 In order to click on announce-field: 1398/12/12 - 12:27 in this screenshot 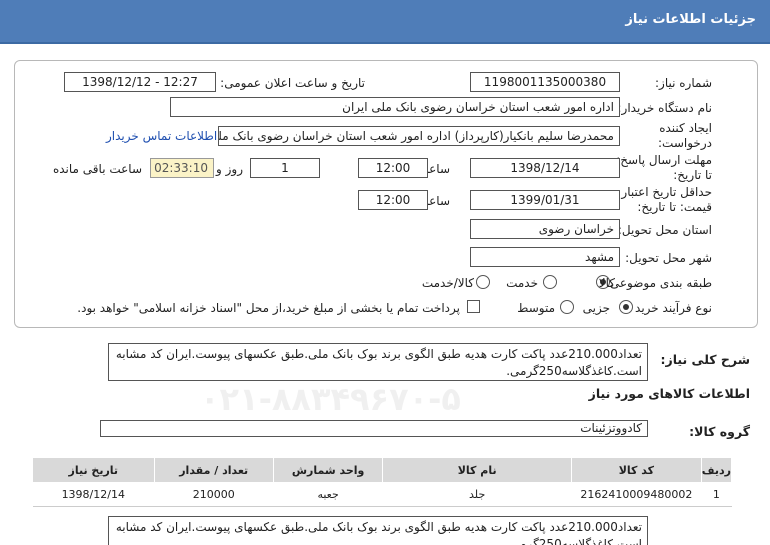, I will do `click(140, 82)`.